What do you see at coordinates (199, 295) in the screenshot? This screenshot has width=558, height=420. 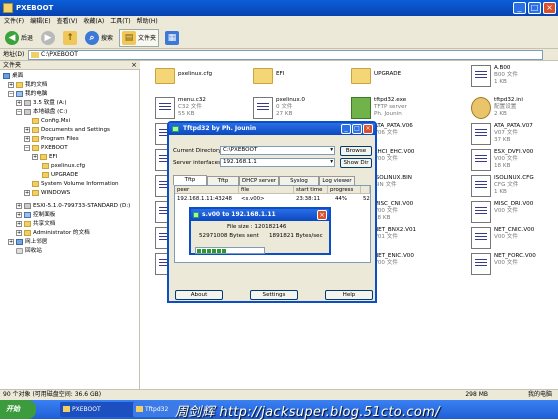 I see `about-button: About` at bounding box center [199, 295].